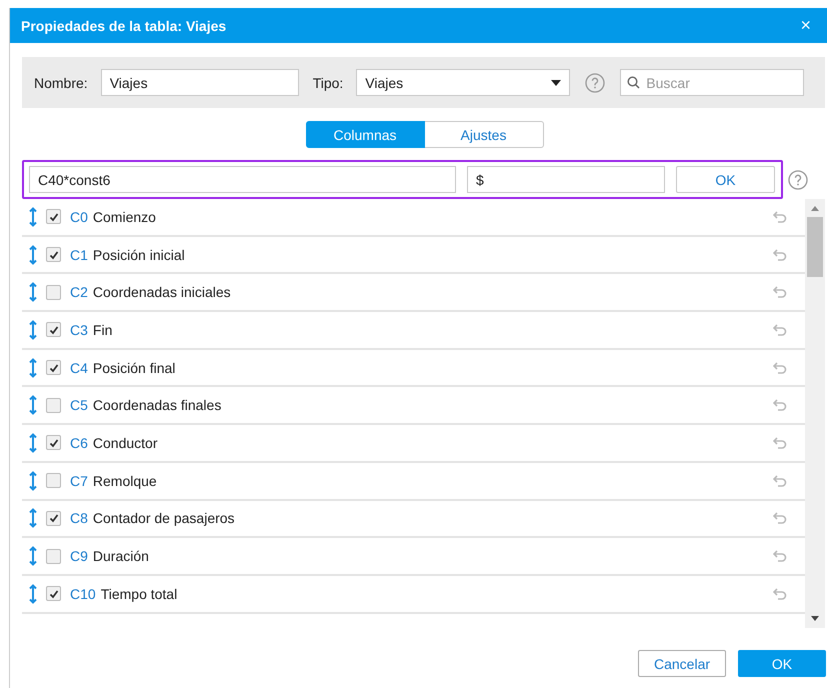 The height and width of the screenshot is (688, 827). Describe the element at coordinates (413, 218) in the screenshot. I see `column-row: C0 Comienzo` at that location.